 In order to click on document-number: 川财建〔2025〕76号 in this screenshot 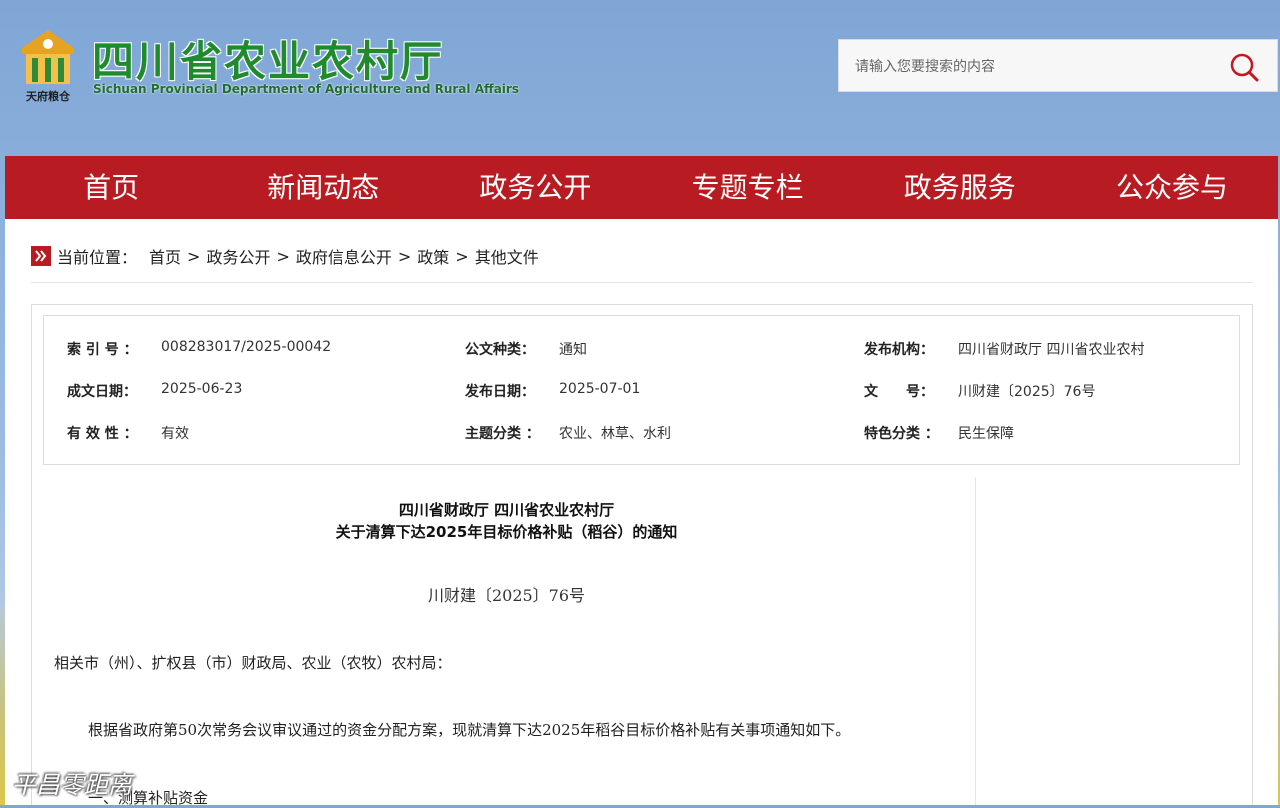, I will do `click(506, 595)`.